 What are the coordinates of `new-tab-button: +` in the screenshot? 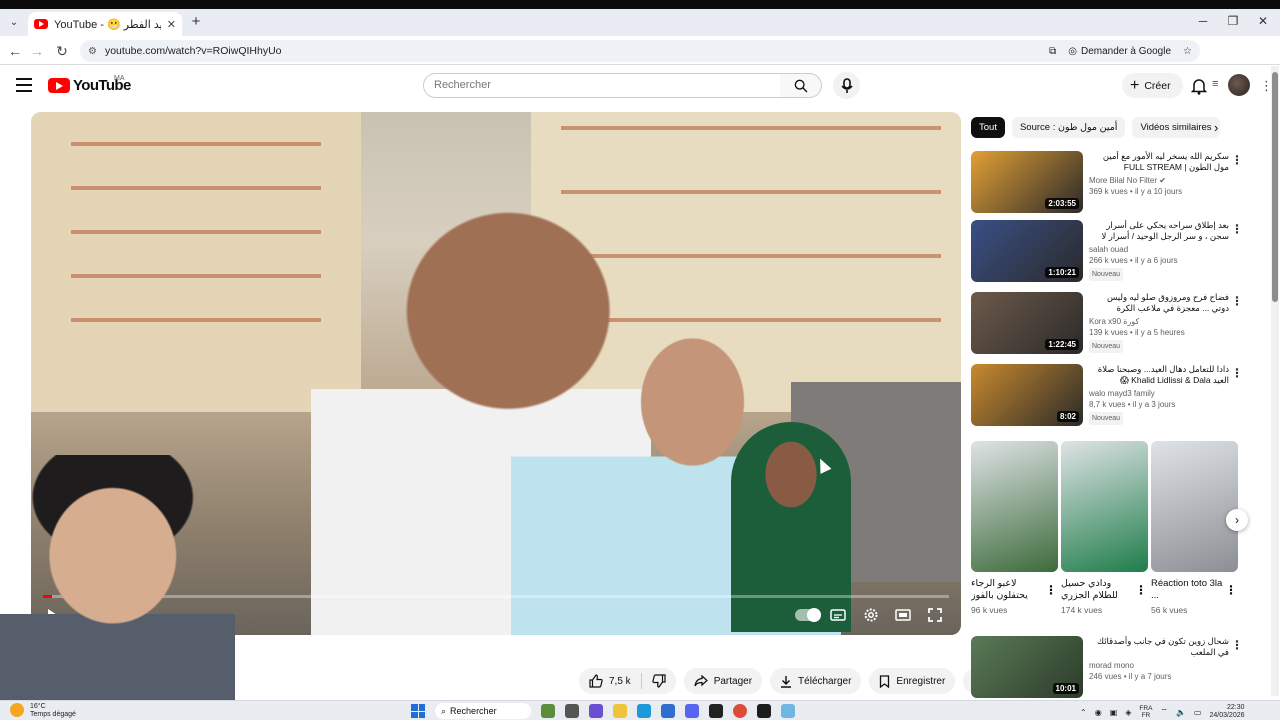 It's located at (196, 22).